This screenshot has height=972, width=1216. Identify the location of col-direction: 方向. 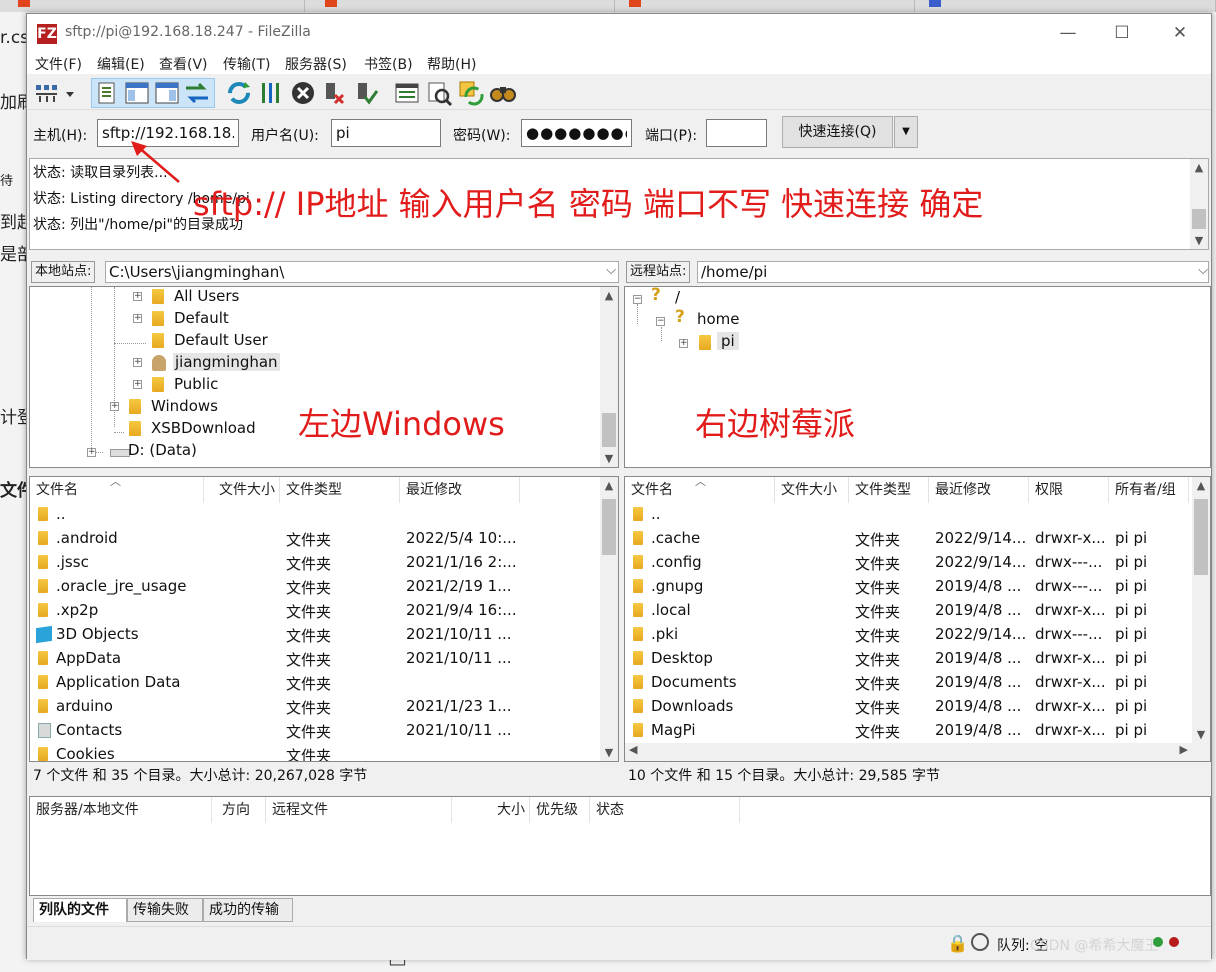
(239, 810).